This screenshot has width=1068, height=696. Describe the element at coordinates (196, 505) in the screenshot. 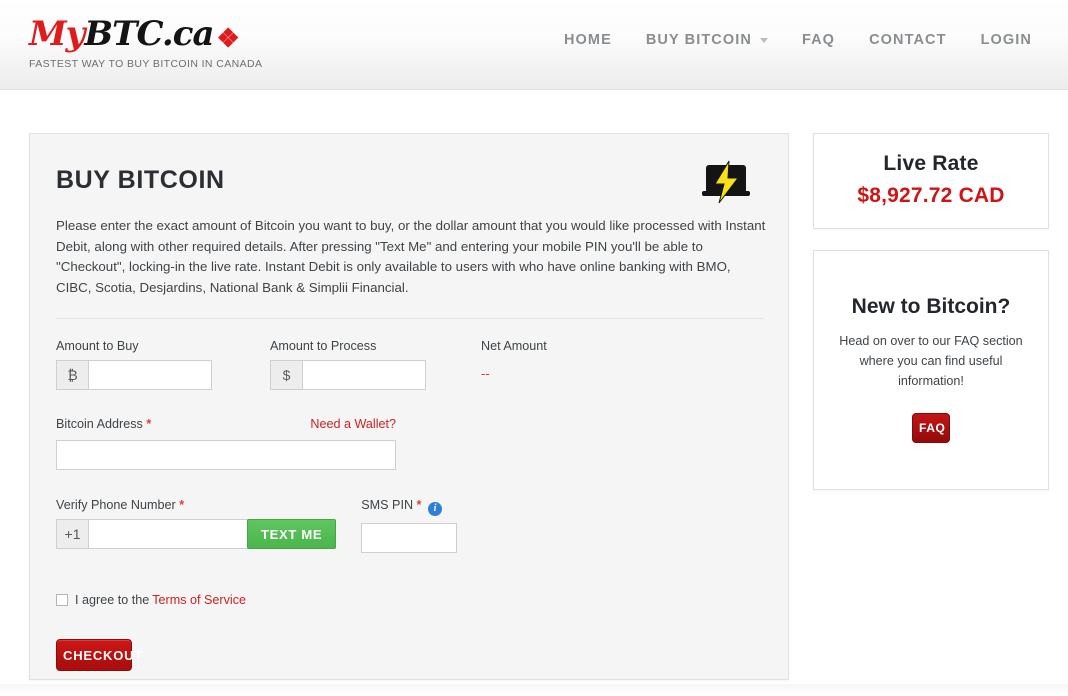

I see `verify-phone-label: Verify Phone Number *` at that location.